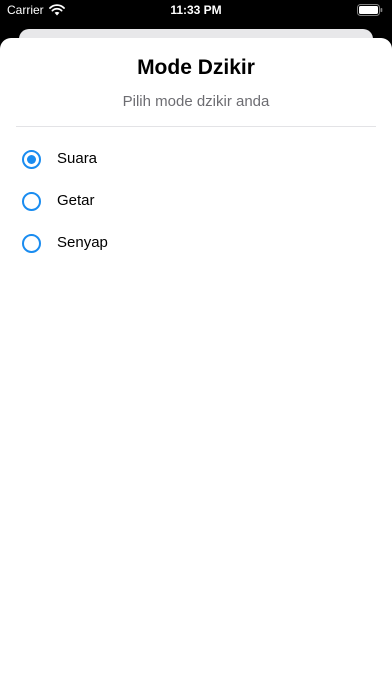 This screenshot has width=392, height=696. Describe the element at coordinates (196, 159) in the screenshot. I see `option-suara: Suara` at that location.